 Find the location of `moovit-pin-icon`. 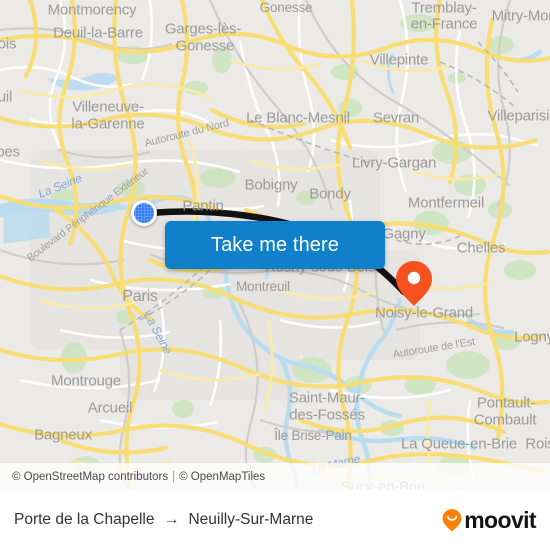

moovit-pin-icon is located at coordinates (452, 520).